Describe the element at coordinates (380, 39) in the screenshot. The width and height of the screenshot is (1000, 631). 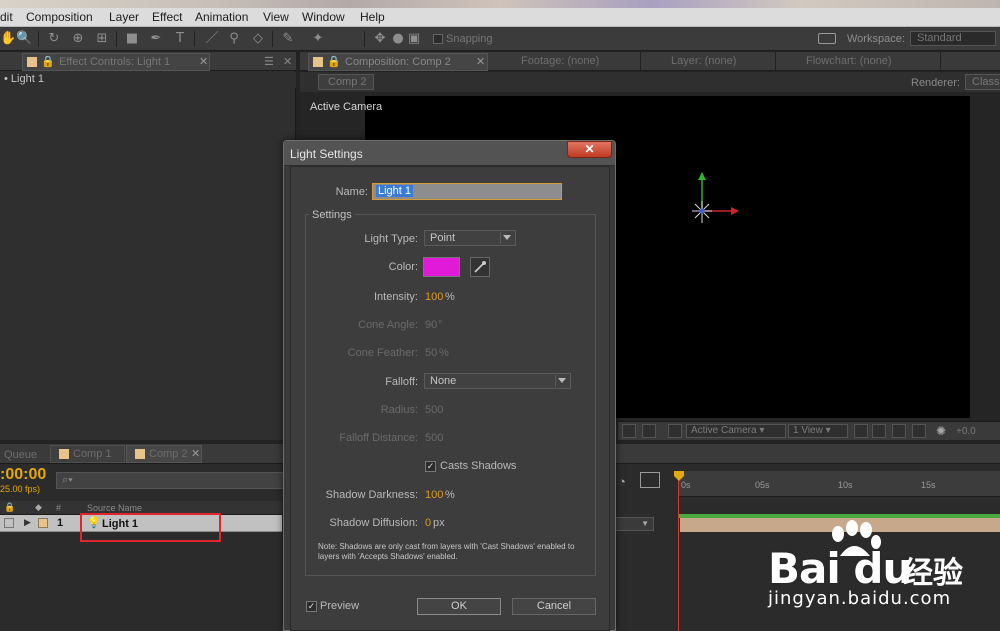
I see `axis-mode-icon: ✥` at that location.